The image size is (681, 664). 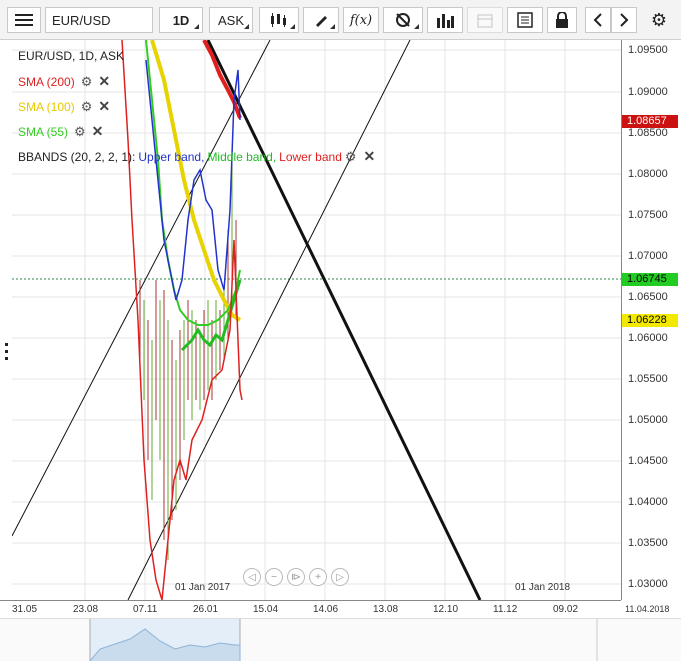 What do you see at coordinates (648, 297) in the screenshot?
I see `price-label: 1.06500` at bounding box center [648, 297].